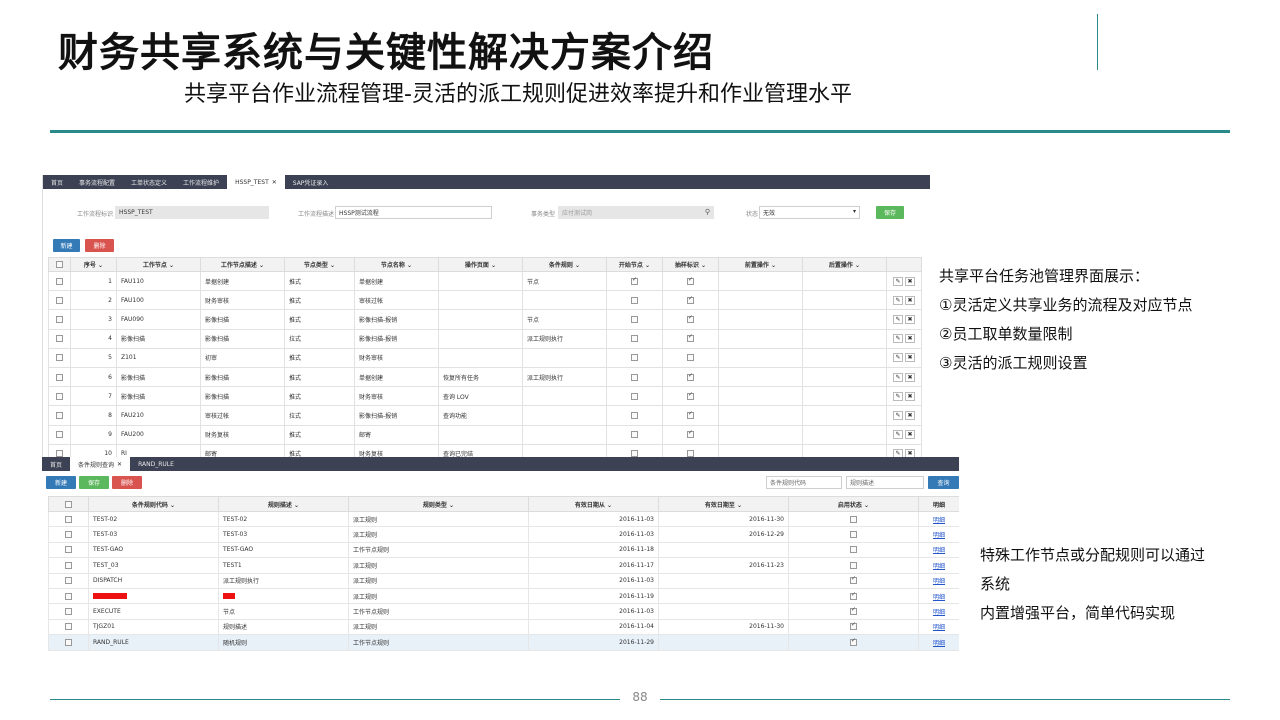  I want to click on table-row: 6影像扫描影像扫描推式单据创建恢复所有任务派工规则执行✎✖, so click(485, 377).